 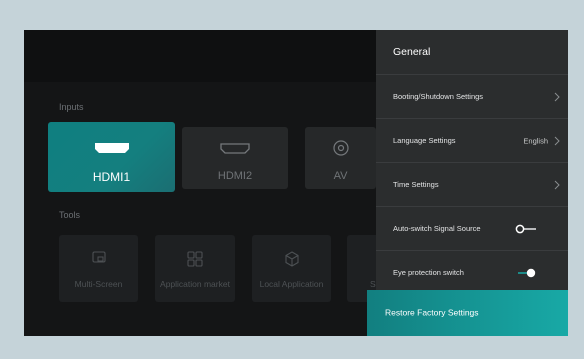 What do you see at coordinates (535, 140) in the screenshot?
I see `settings-row-value: English` at bounding box center [535, 140].